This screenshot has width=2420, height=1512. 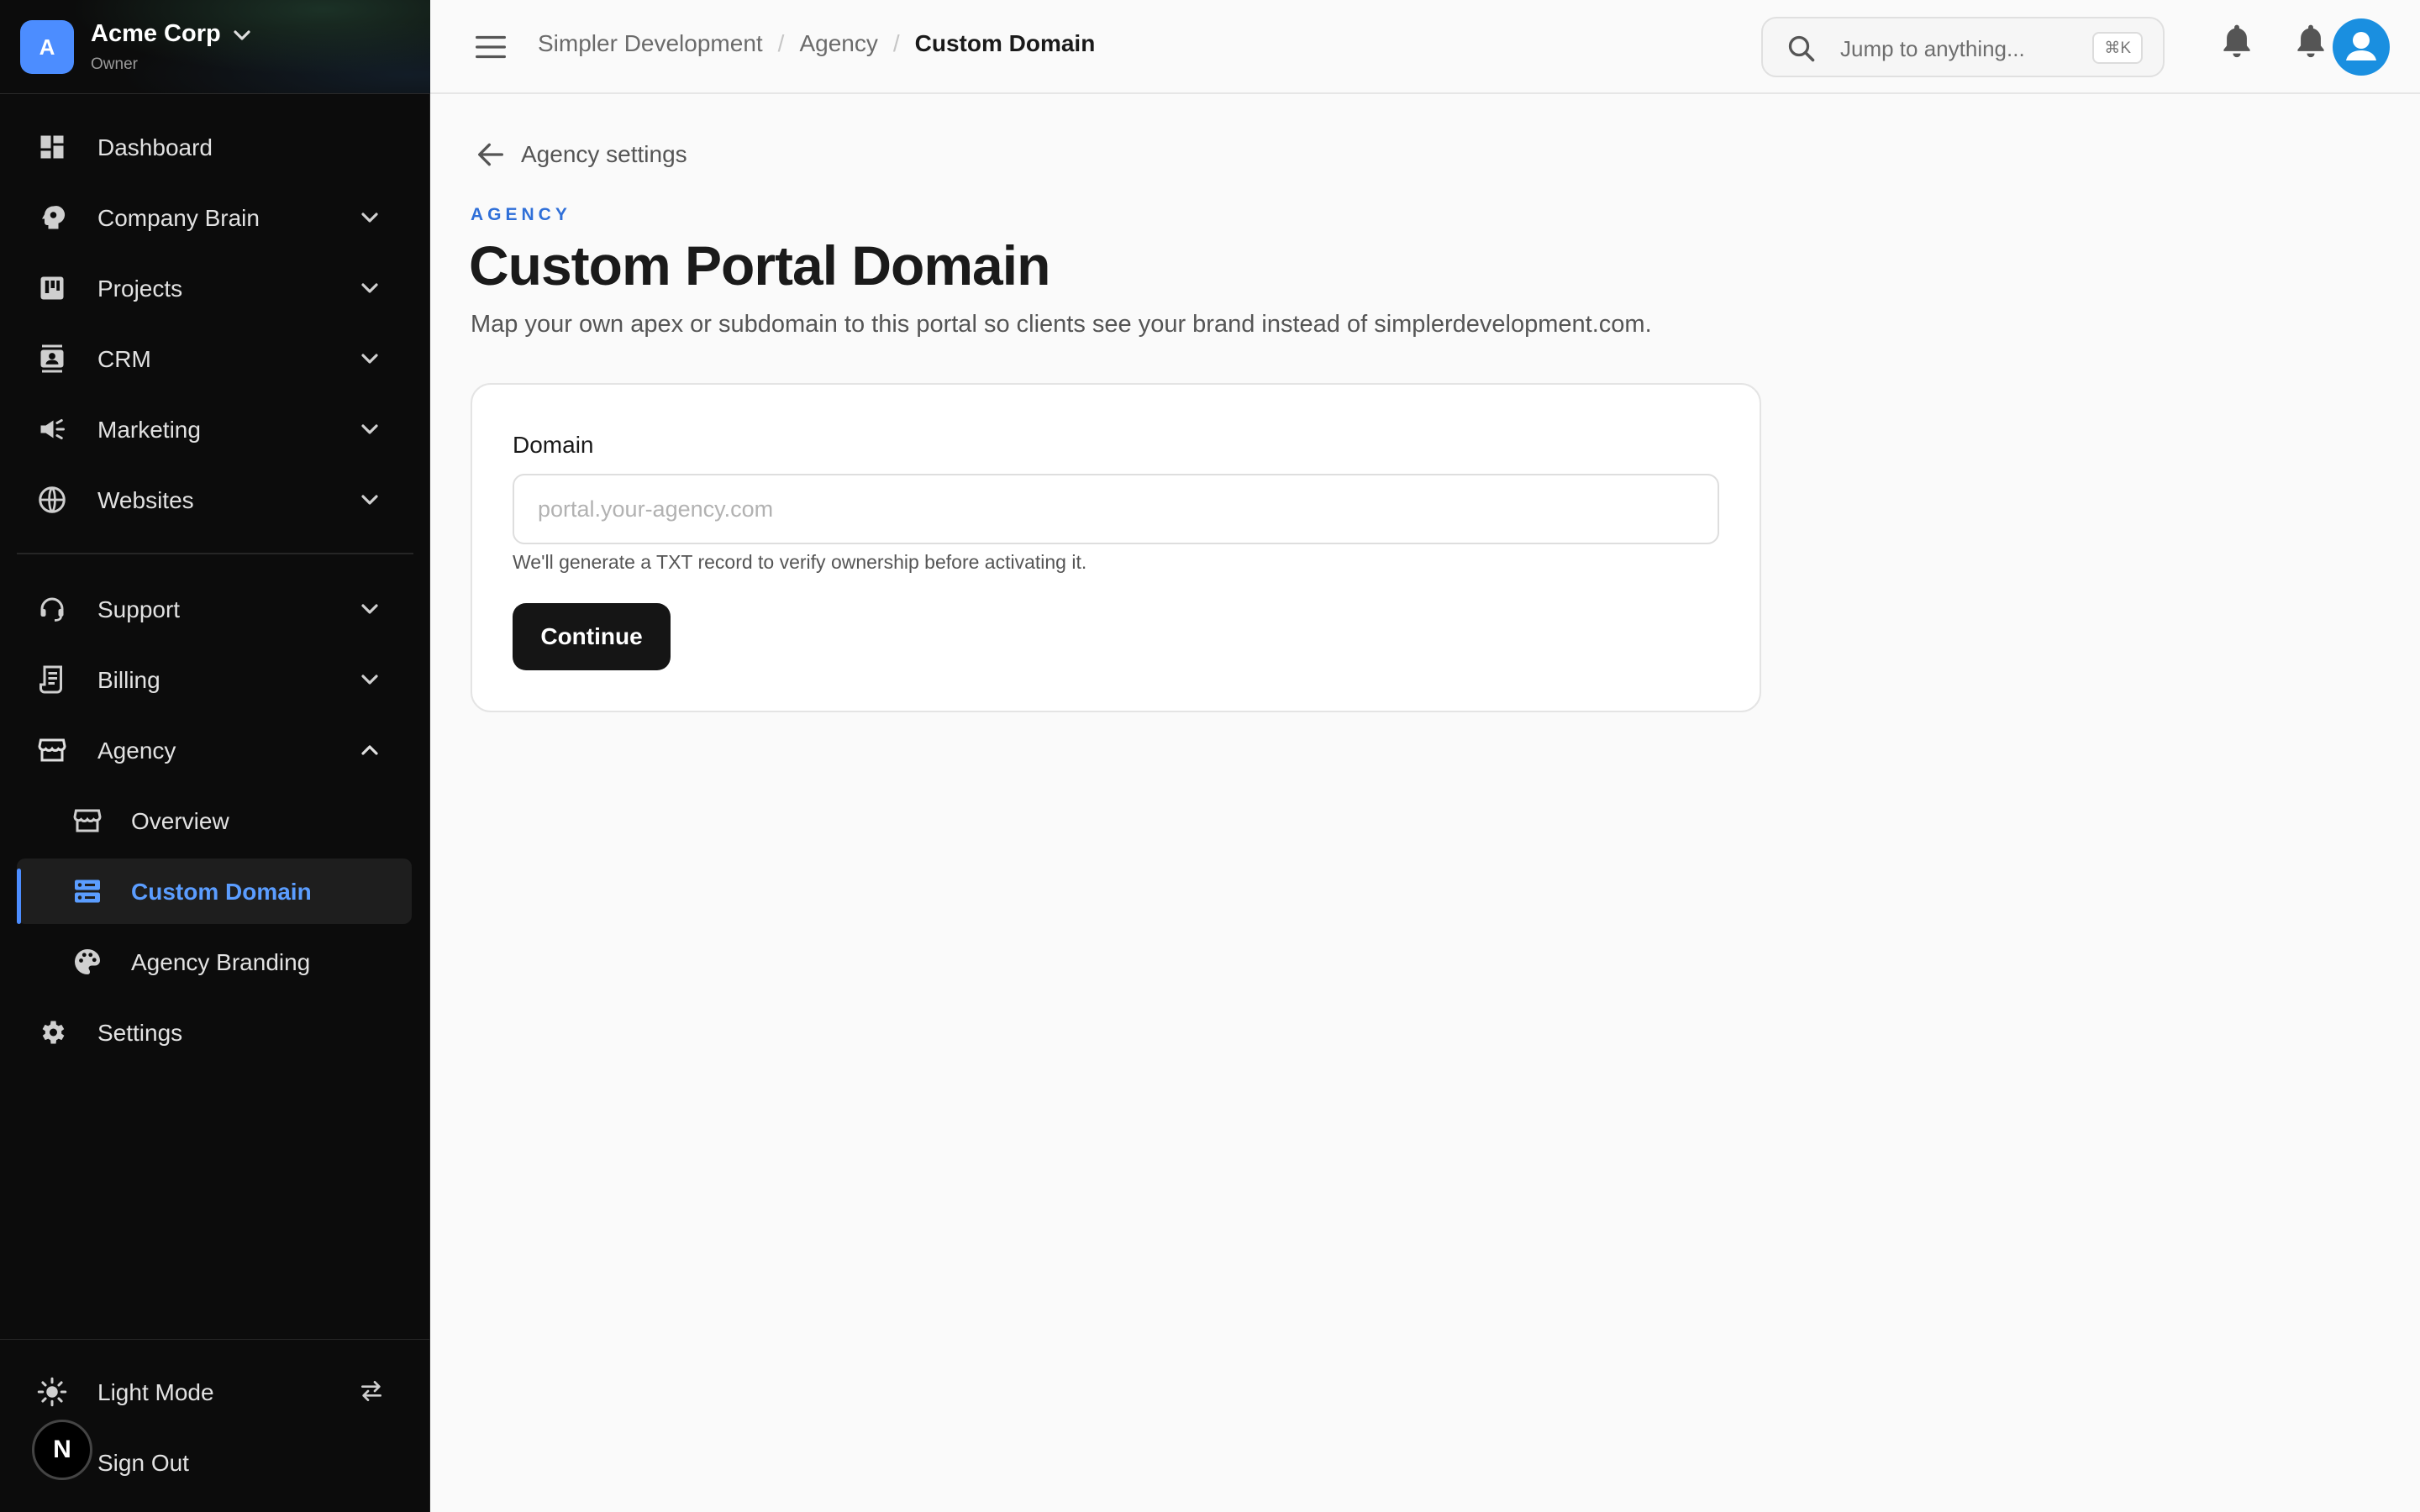 I want to click on sidebar-item-label: Dashboard, so click(x=155, y=147).